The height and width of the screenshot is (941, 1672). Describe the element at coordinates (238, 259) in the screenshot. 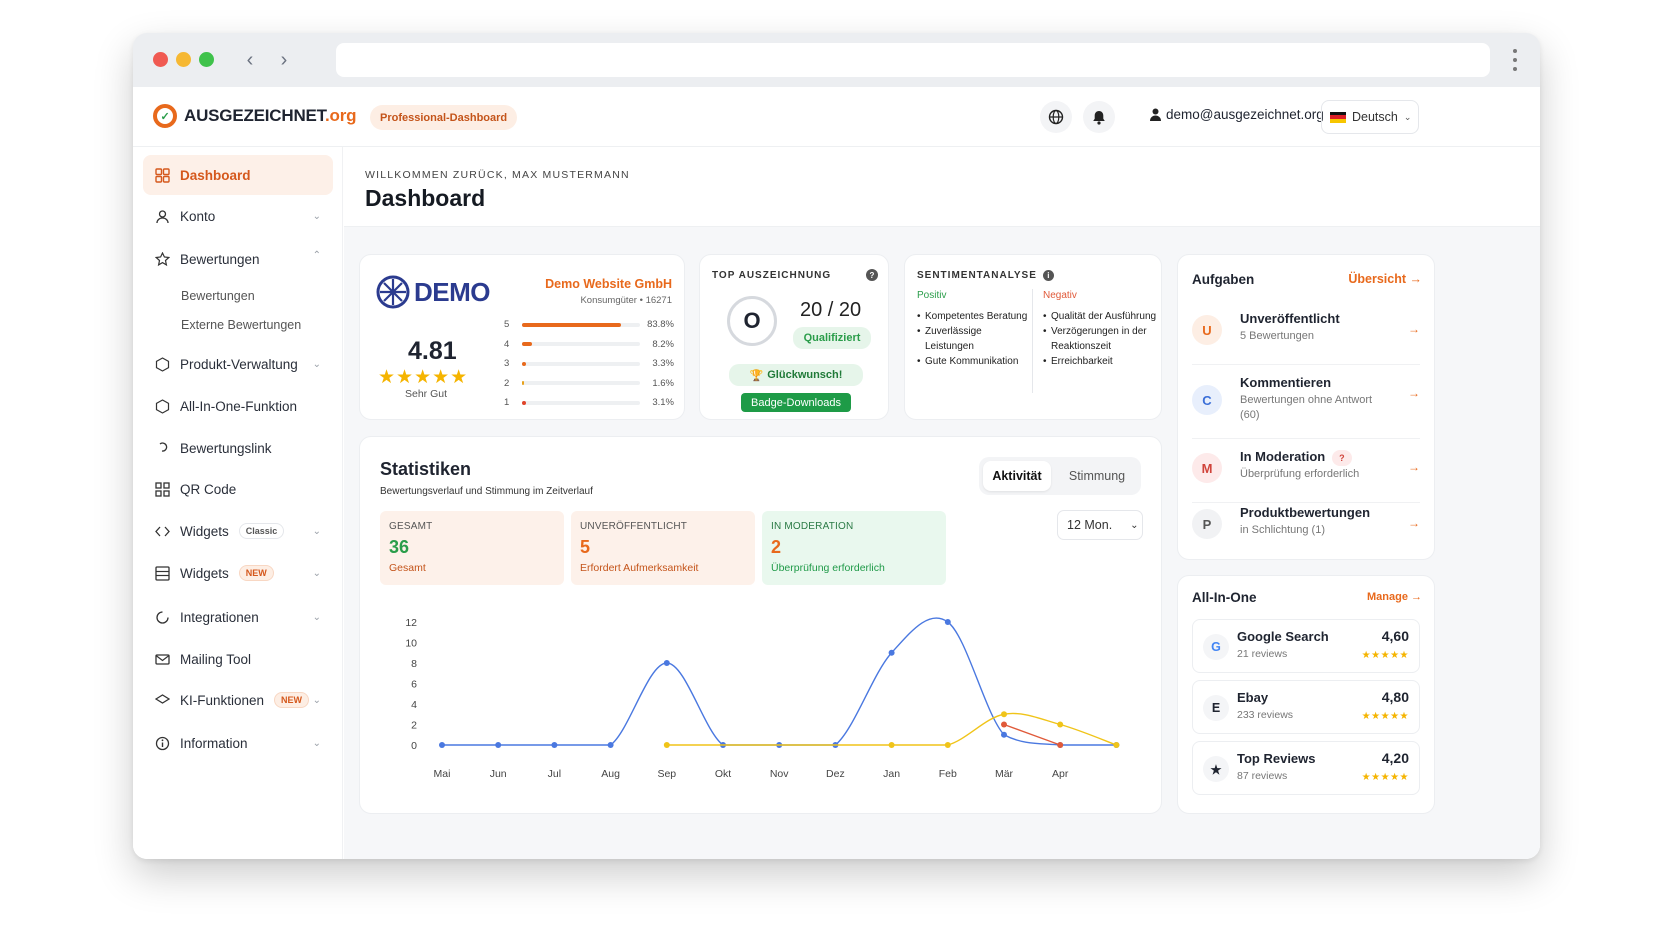

I see `sidebar-item-bewertungen: Bewertungen ⌃` at that location.